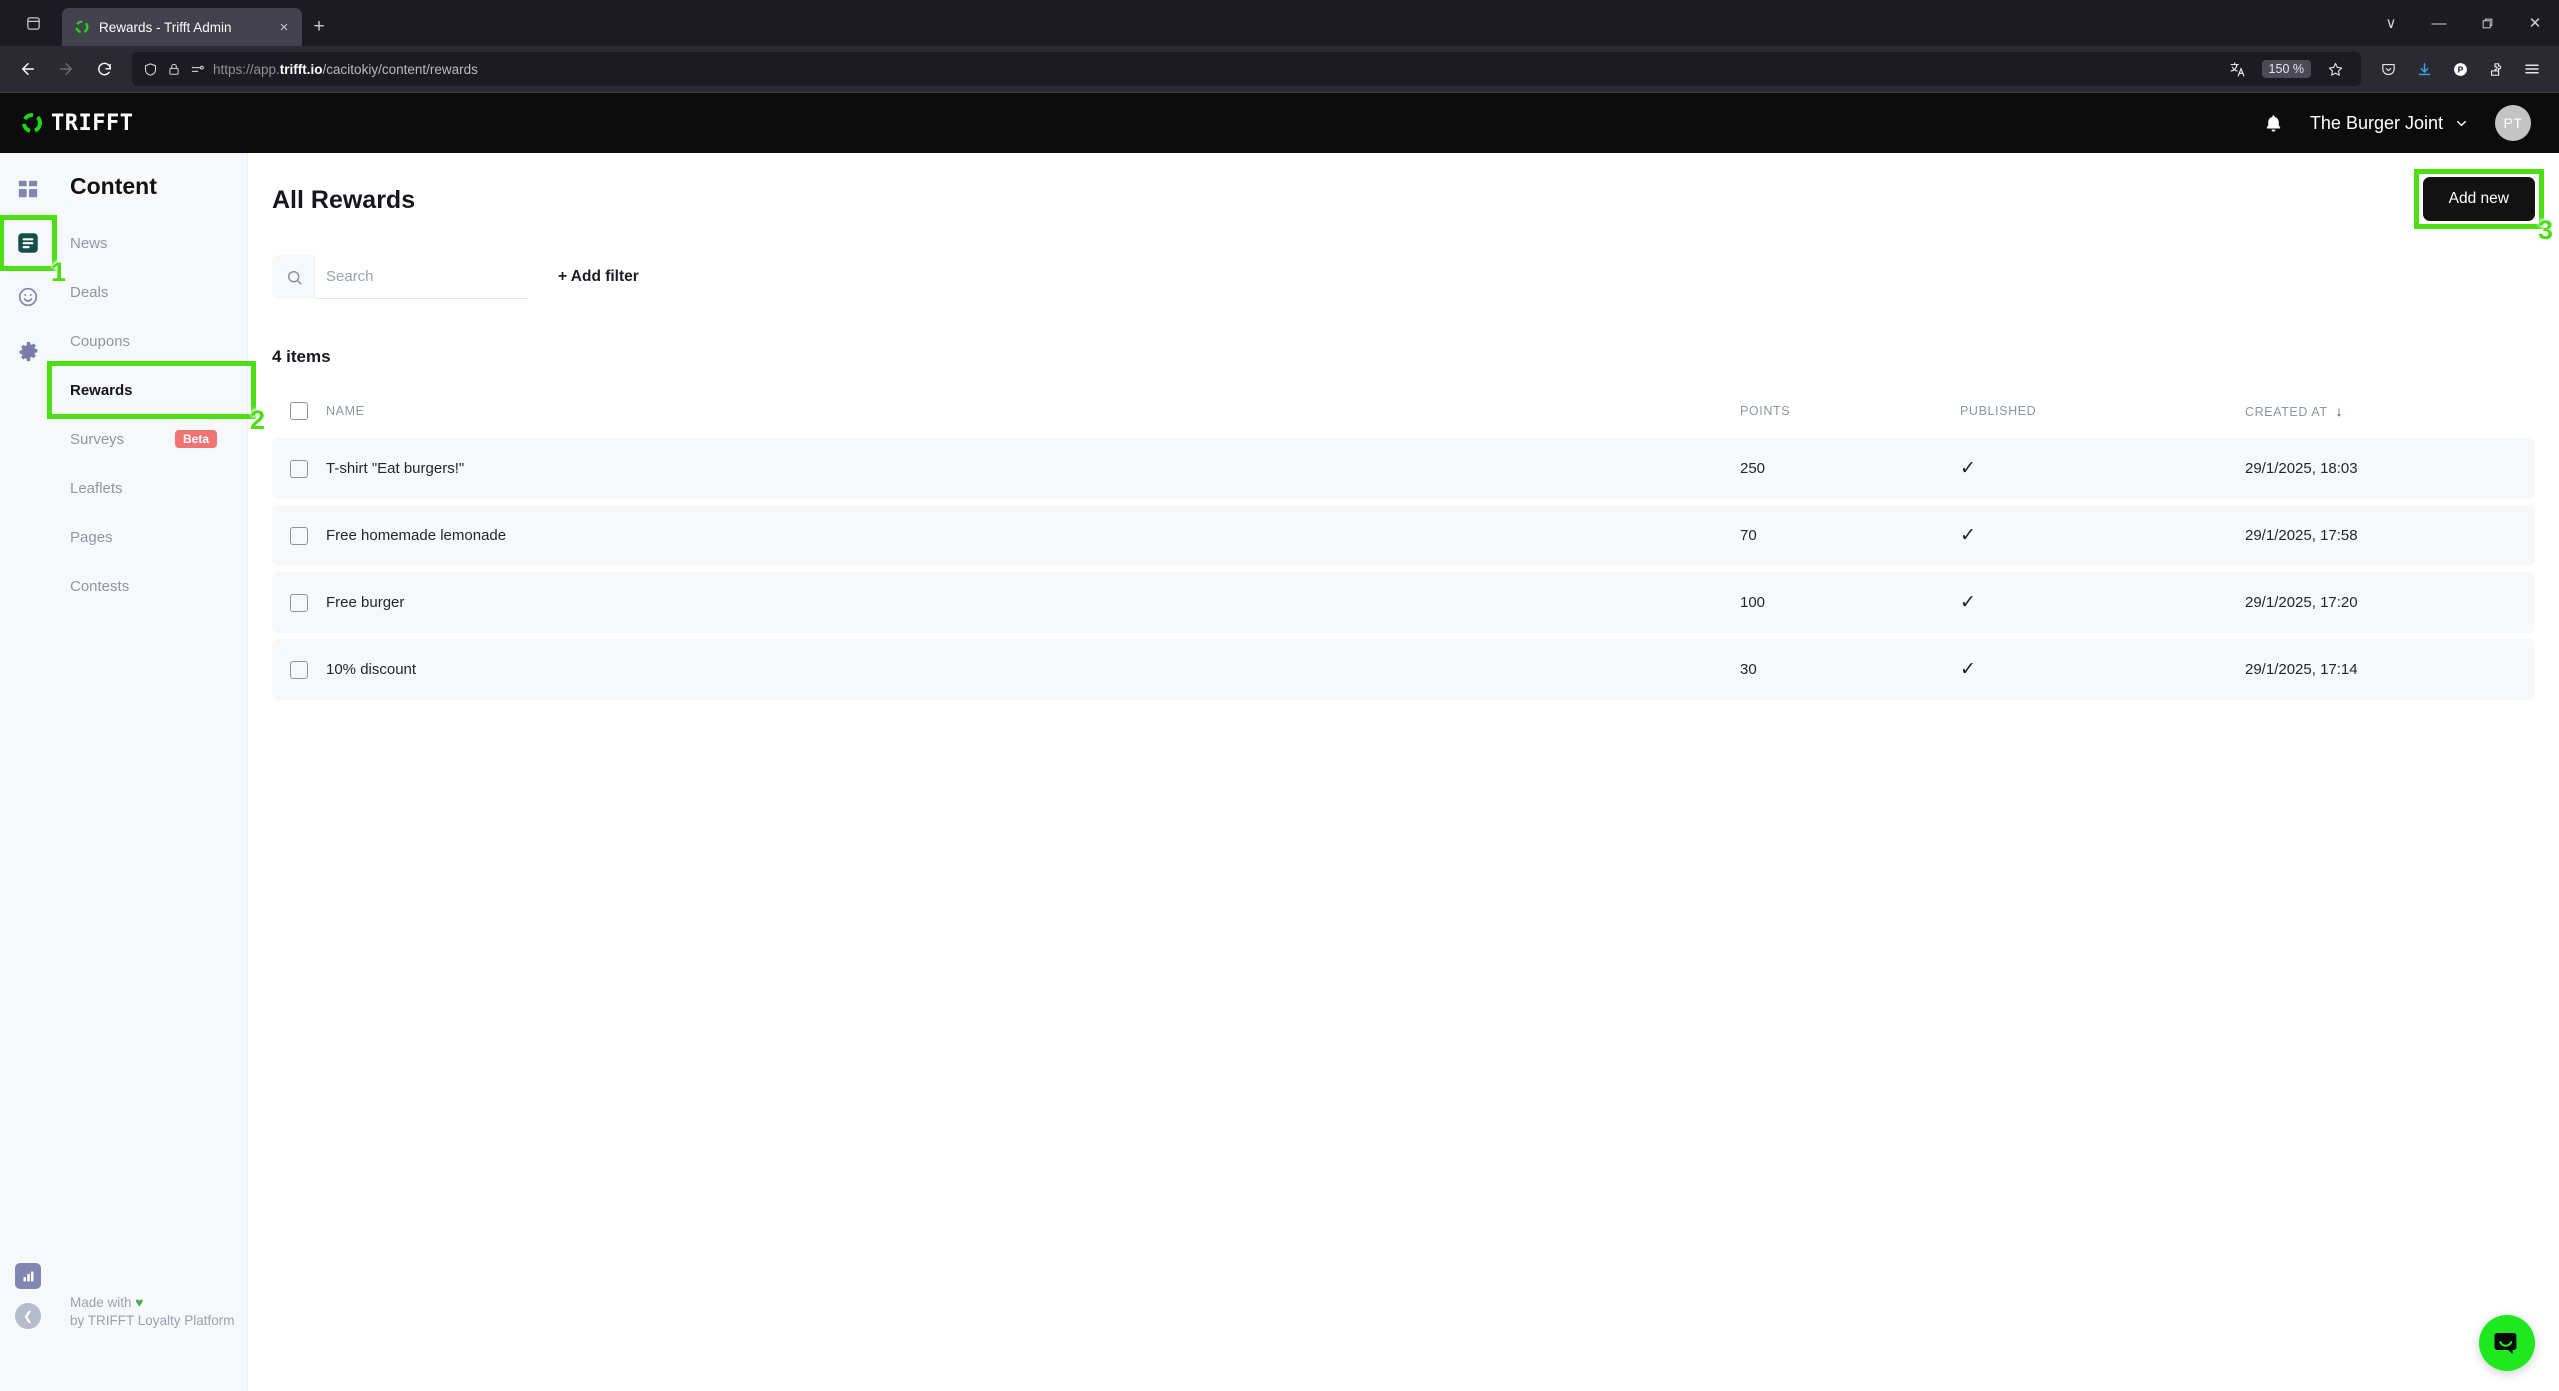  What do you see at coordinates (2339, 411) in the screenshot?
I see `sort-desc-arrow-icon: ↓` at bounding box center [2339, 411].